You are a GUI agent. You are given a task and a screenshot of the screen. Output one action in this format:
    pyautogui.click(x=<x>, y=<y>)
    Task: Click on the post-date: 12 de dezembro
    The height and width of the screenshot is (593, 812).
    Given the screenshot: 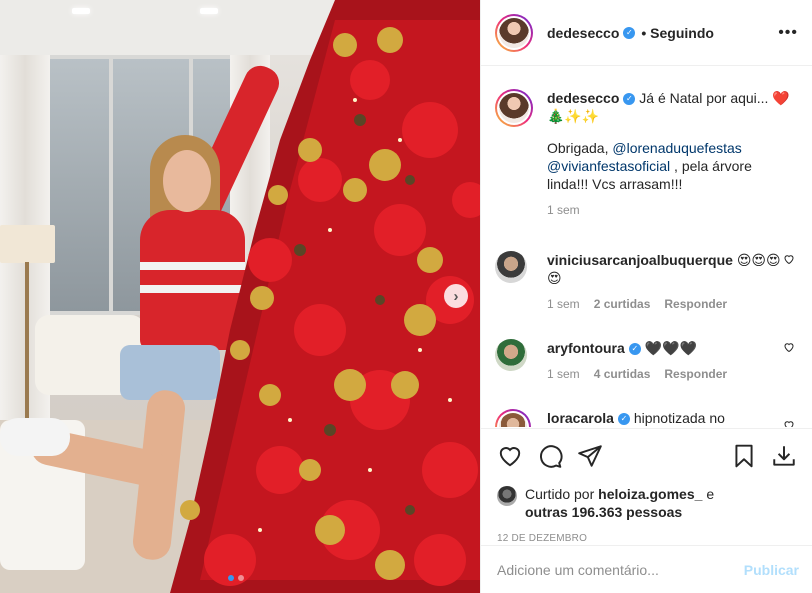 What is the action you would take?
    pyautogui.click(x=647, y=538)
    